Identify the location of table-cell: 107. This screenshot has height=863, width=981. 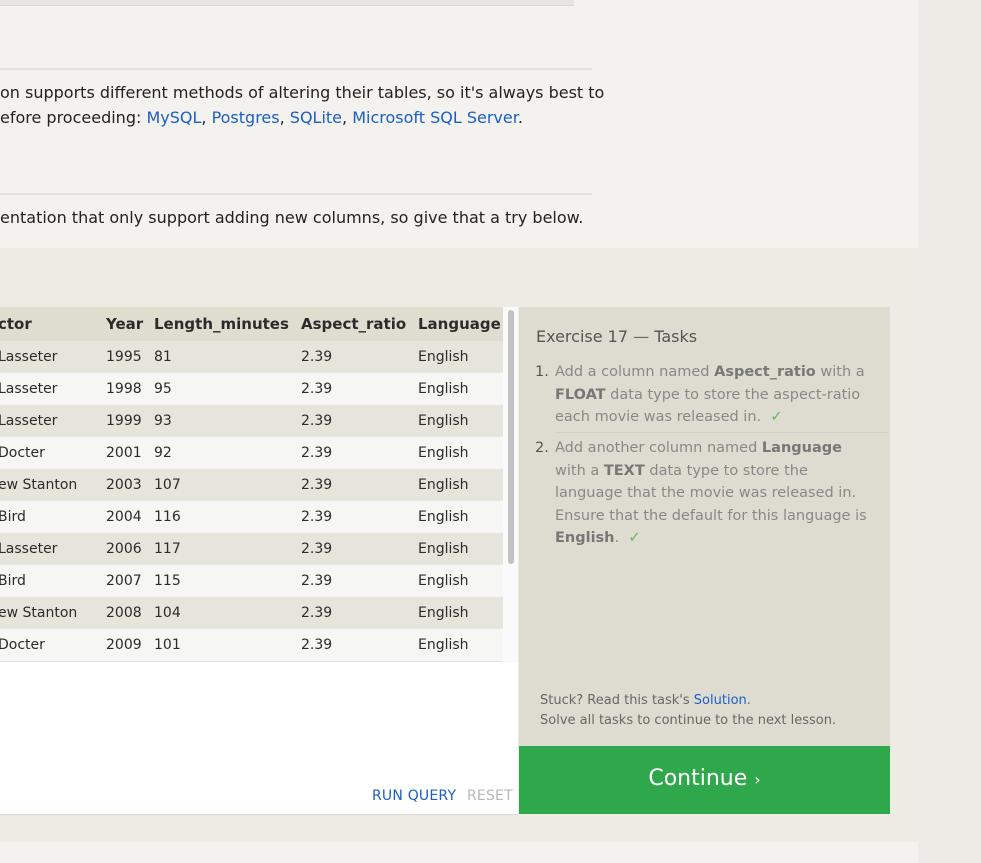
(167, 485).